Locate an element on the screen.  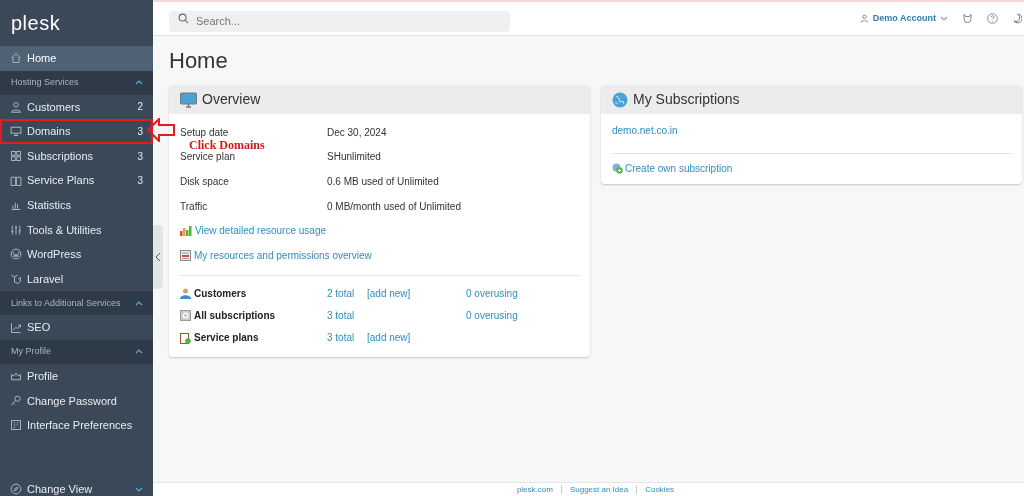
collapse-sidebar-handle is located at coordinates (158, 257).